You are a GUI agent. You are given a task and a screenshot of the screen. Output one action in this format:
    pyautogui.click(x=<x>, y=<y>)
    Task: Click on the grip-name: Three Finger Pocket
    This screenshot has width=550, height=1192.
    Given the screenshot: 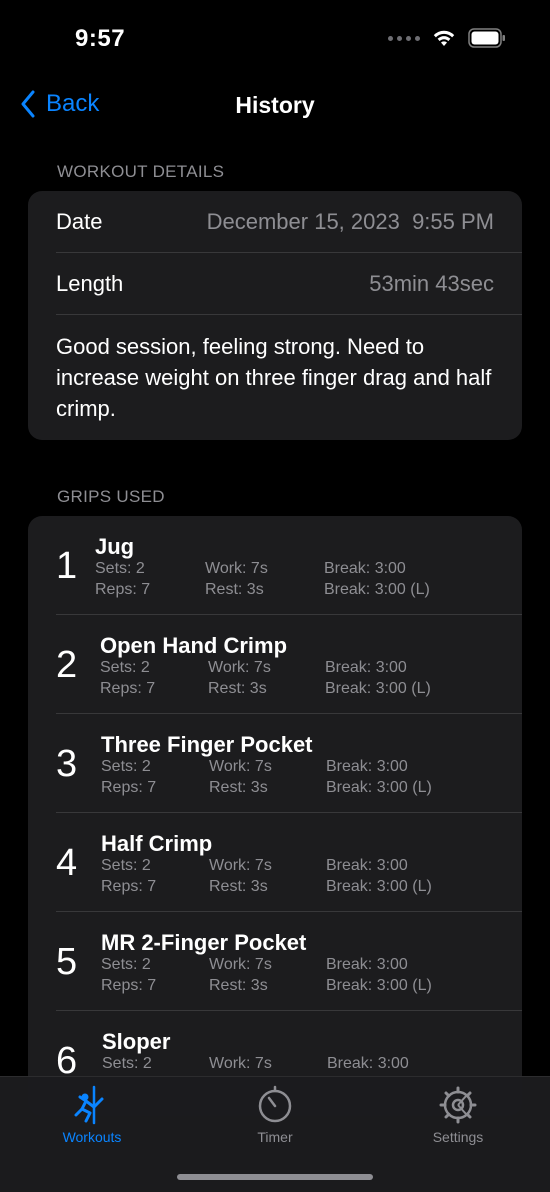 What is the action you would take?
    pyautogui.click(x=207, y=744)
    